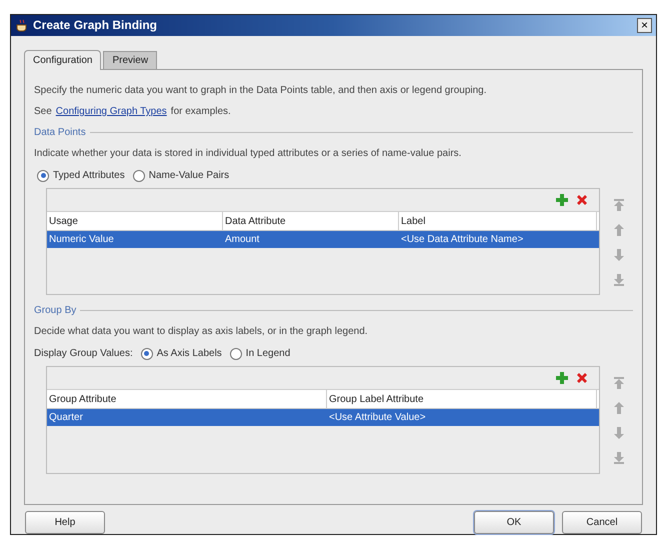 The width and height of the screenshot is (664, 540). Describe the element at coordinates (22, 25) in the screenshot. I see `coffee-cup-icon` at that location.